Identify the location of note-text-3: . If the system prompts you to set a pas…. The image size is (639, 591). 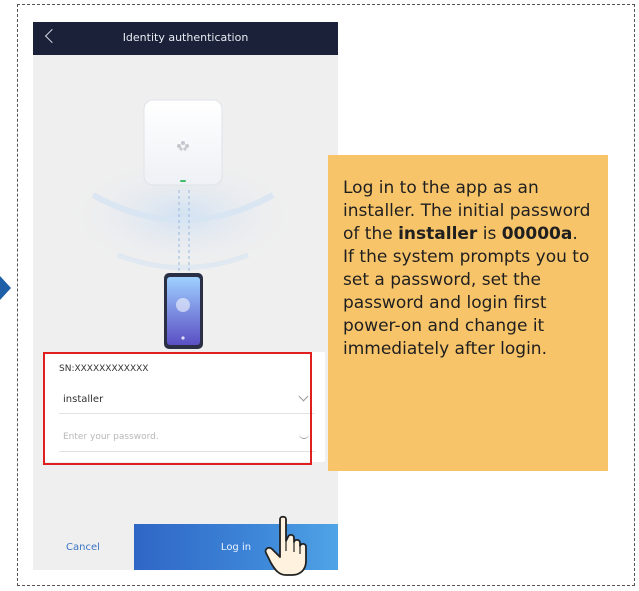
(466, 291).